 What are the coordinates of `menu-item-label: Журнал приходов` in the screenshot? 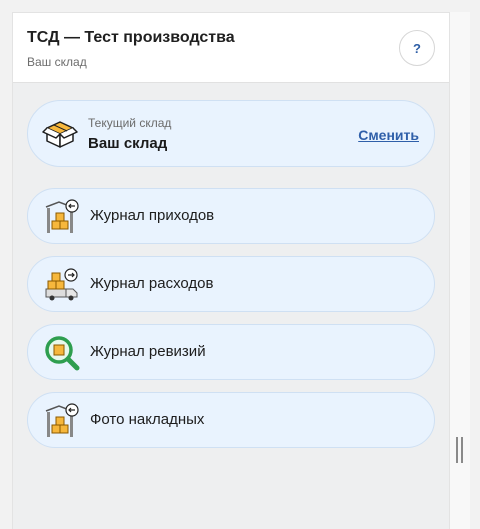 It's located at (152, 215).